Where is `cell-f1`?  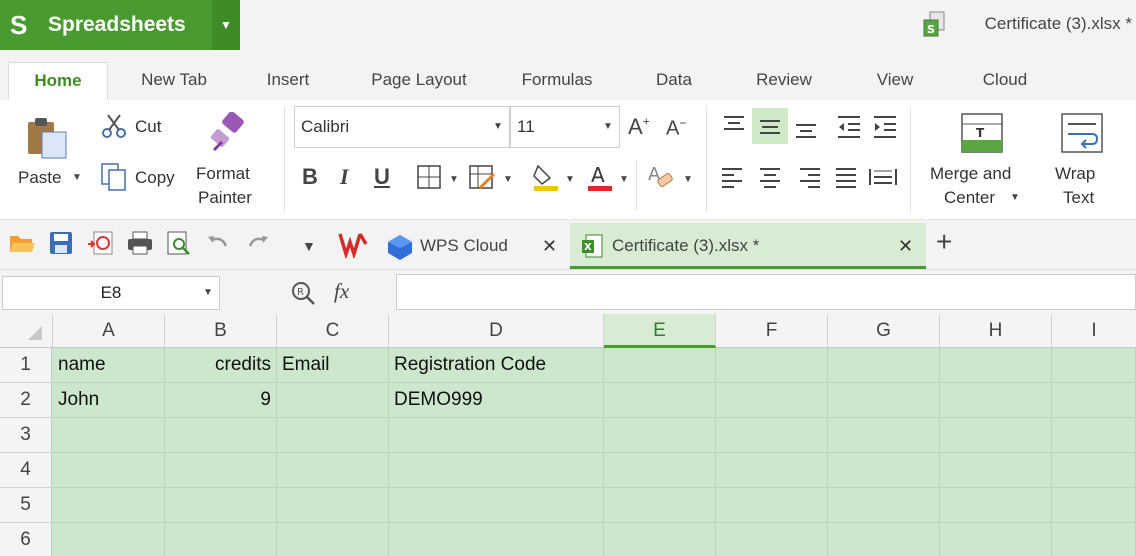 cell-f1 is located at coordinates (772, 365).